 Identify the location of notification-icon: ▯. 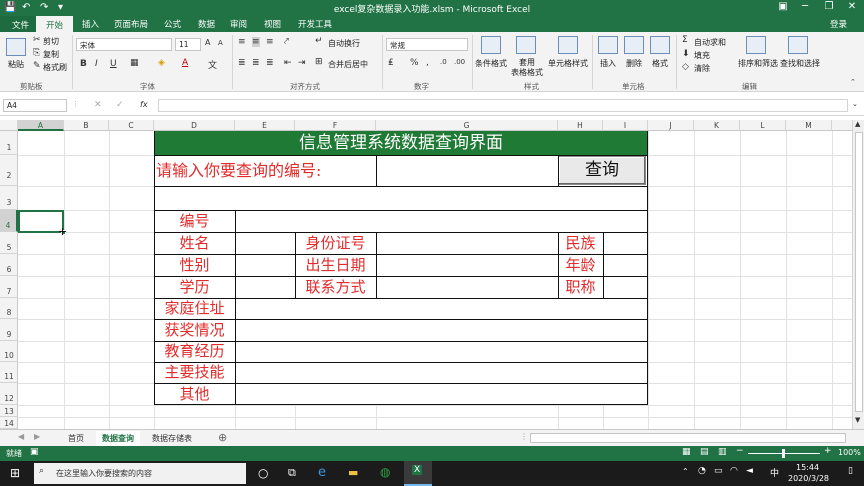
(850, 471).